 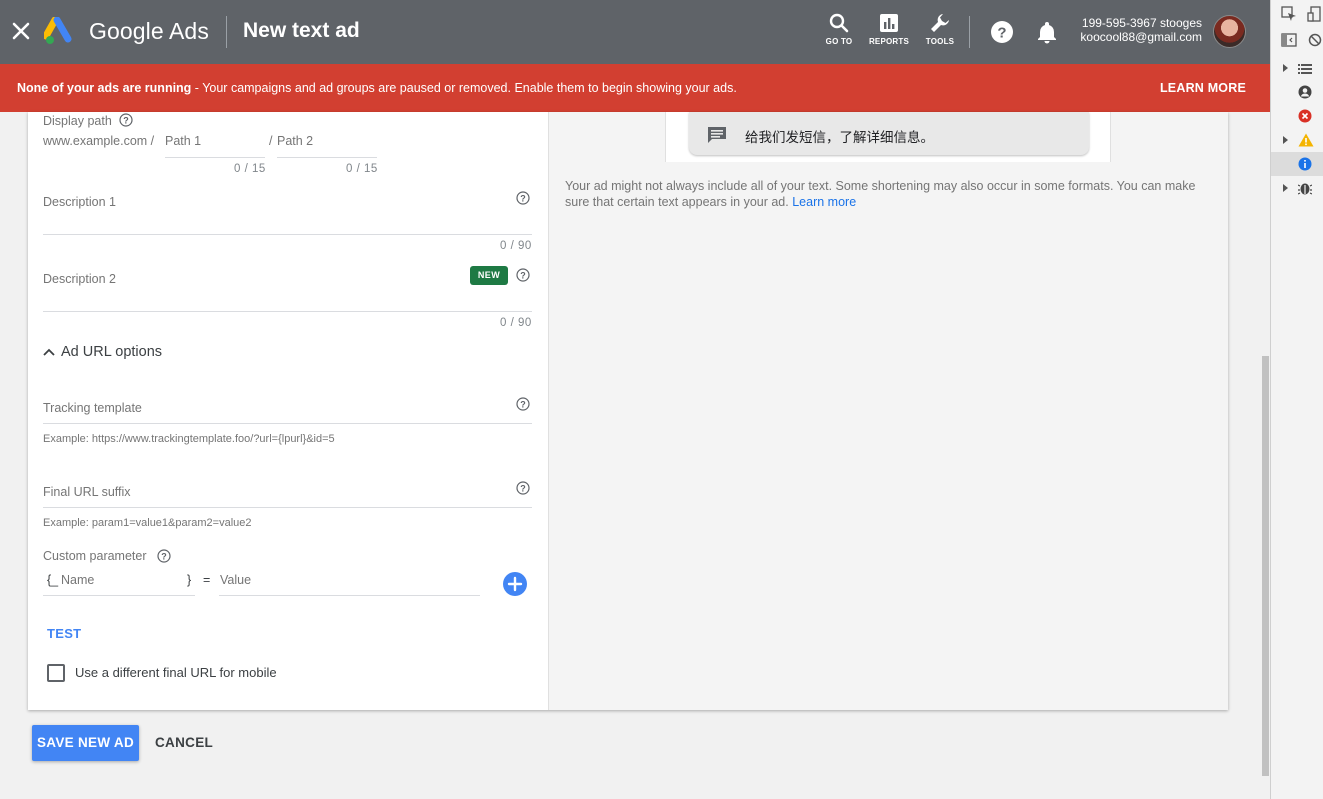 What do you see at coordinates (147, 523) in the screenshot?
I see `final-url-suffix-hint: Example: param1=value1&param2=value2` at bounding box center [147, 523].